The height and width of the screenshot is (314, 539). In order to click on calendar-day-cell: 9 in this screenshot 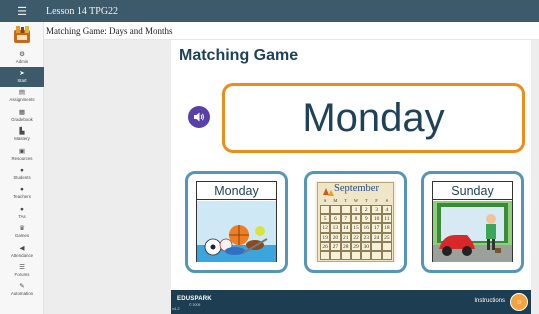, I will do `click(366, 219)`.